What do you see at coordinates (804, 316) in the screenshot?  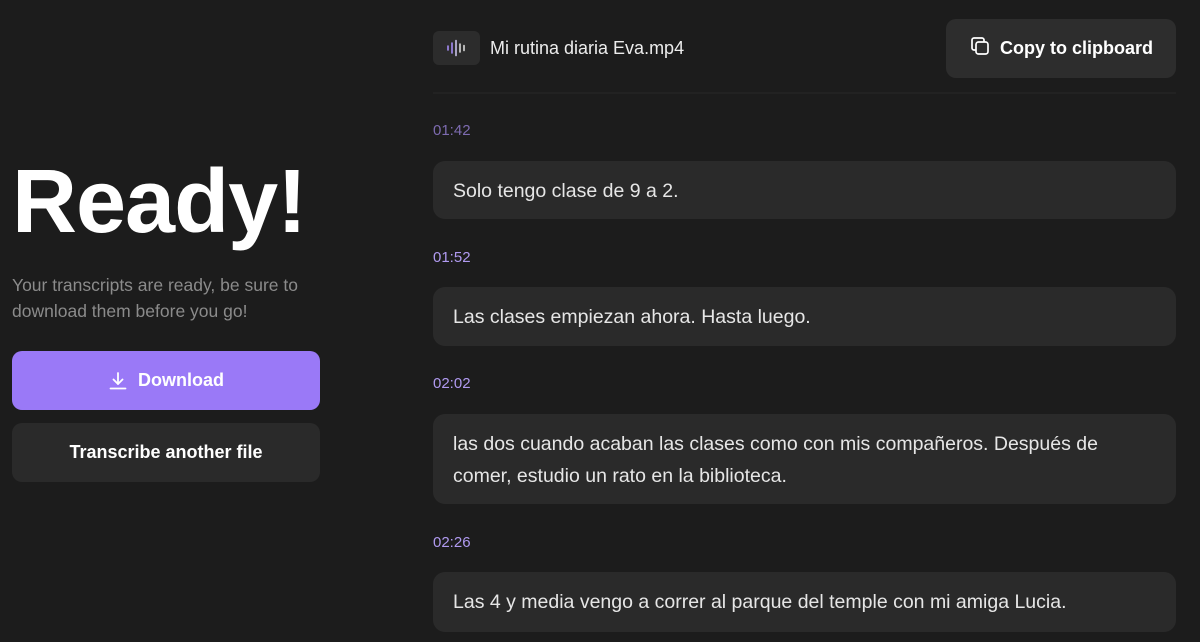 I see `segment-text: Las clases empiezan ahora. Hasta luego.` at bounding box center [804, 316].